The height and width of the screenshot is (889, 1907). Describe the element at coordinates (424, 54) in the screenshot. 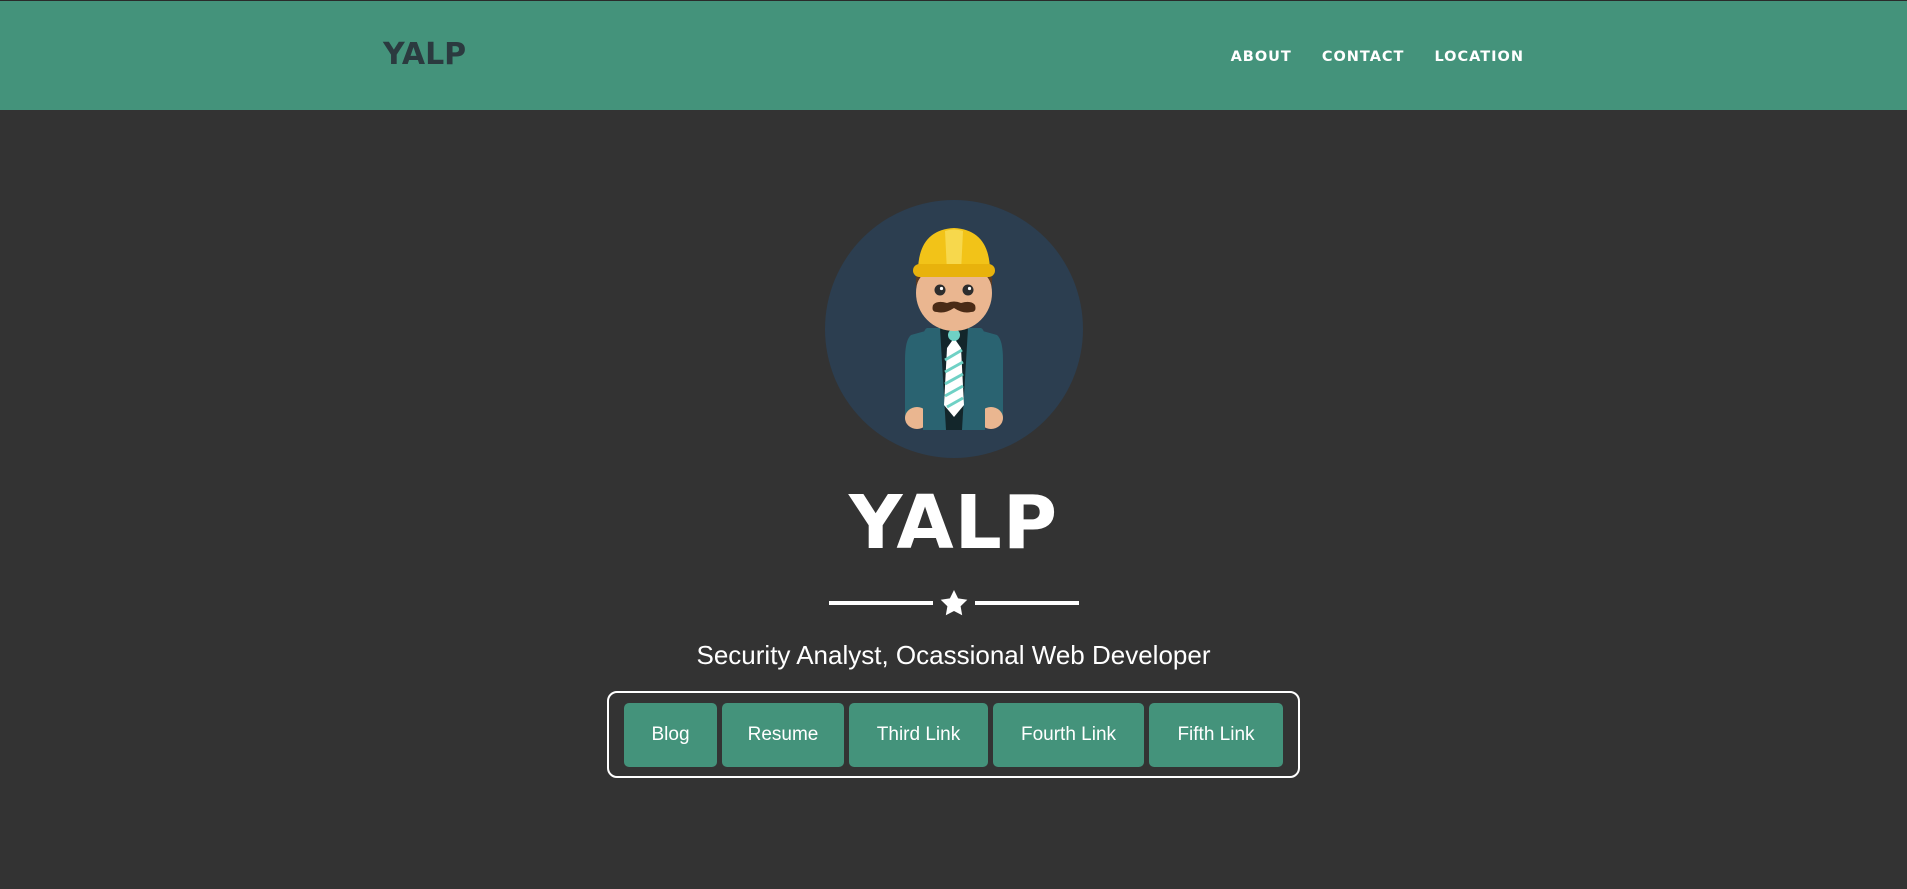

I see `brand-logo: YALP` at that location.